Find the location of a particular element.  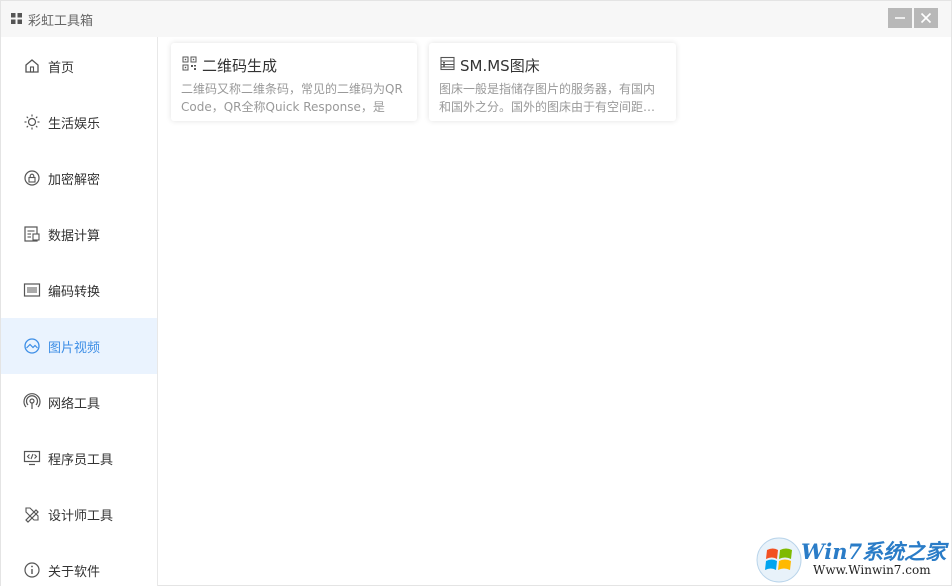

sidebar-item-label: 程序员工具 is located at coordinates (81, 460).